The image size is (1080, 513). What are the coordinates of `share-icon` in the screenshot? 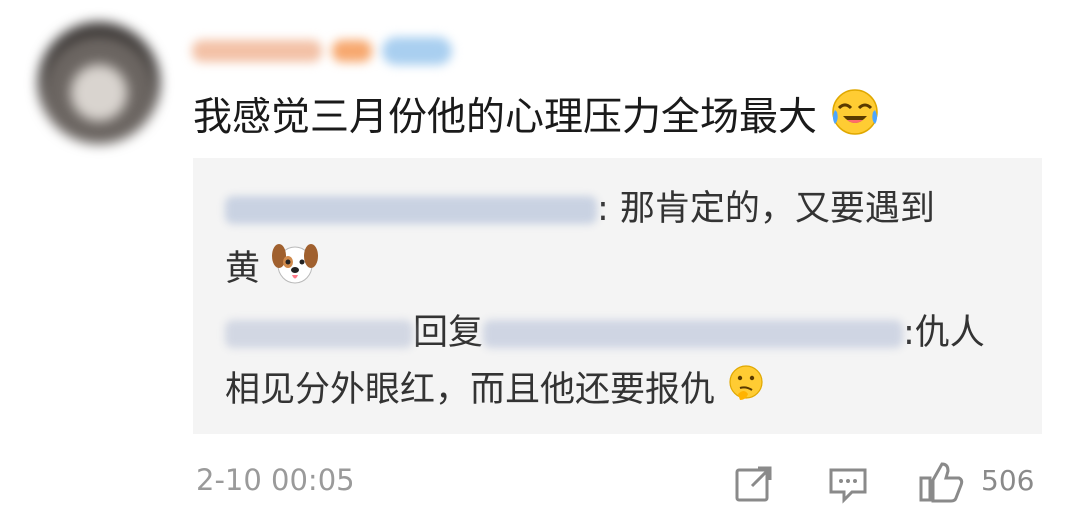 It's located at (754, 486).